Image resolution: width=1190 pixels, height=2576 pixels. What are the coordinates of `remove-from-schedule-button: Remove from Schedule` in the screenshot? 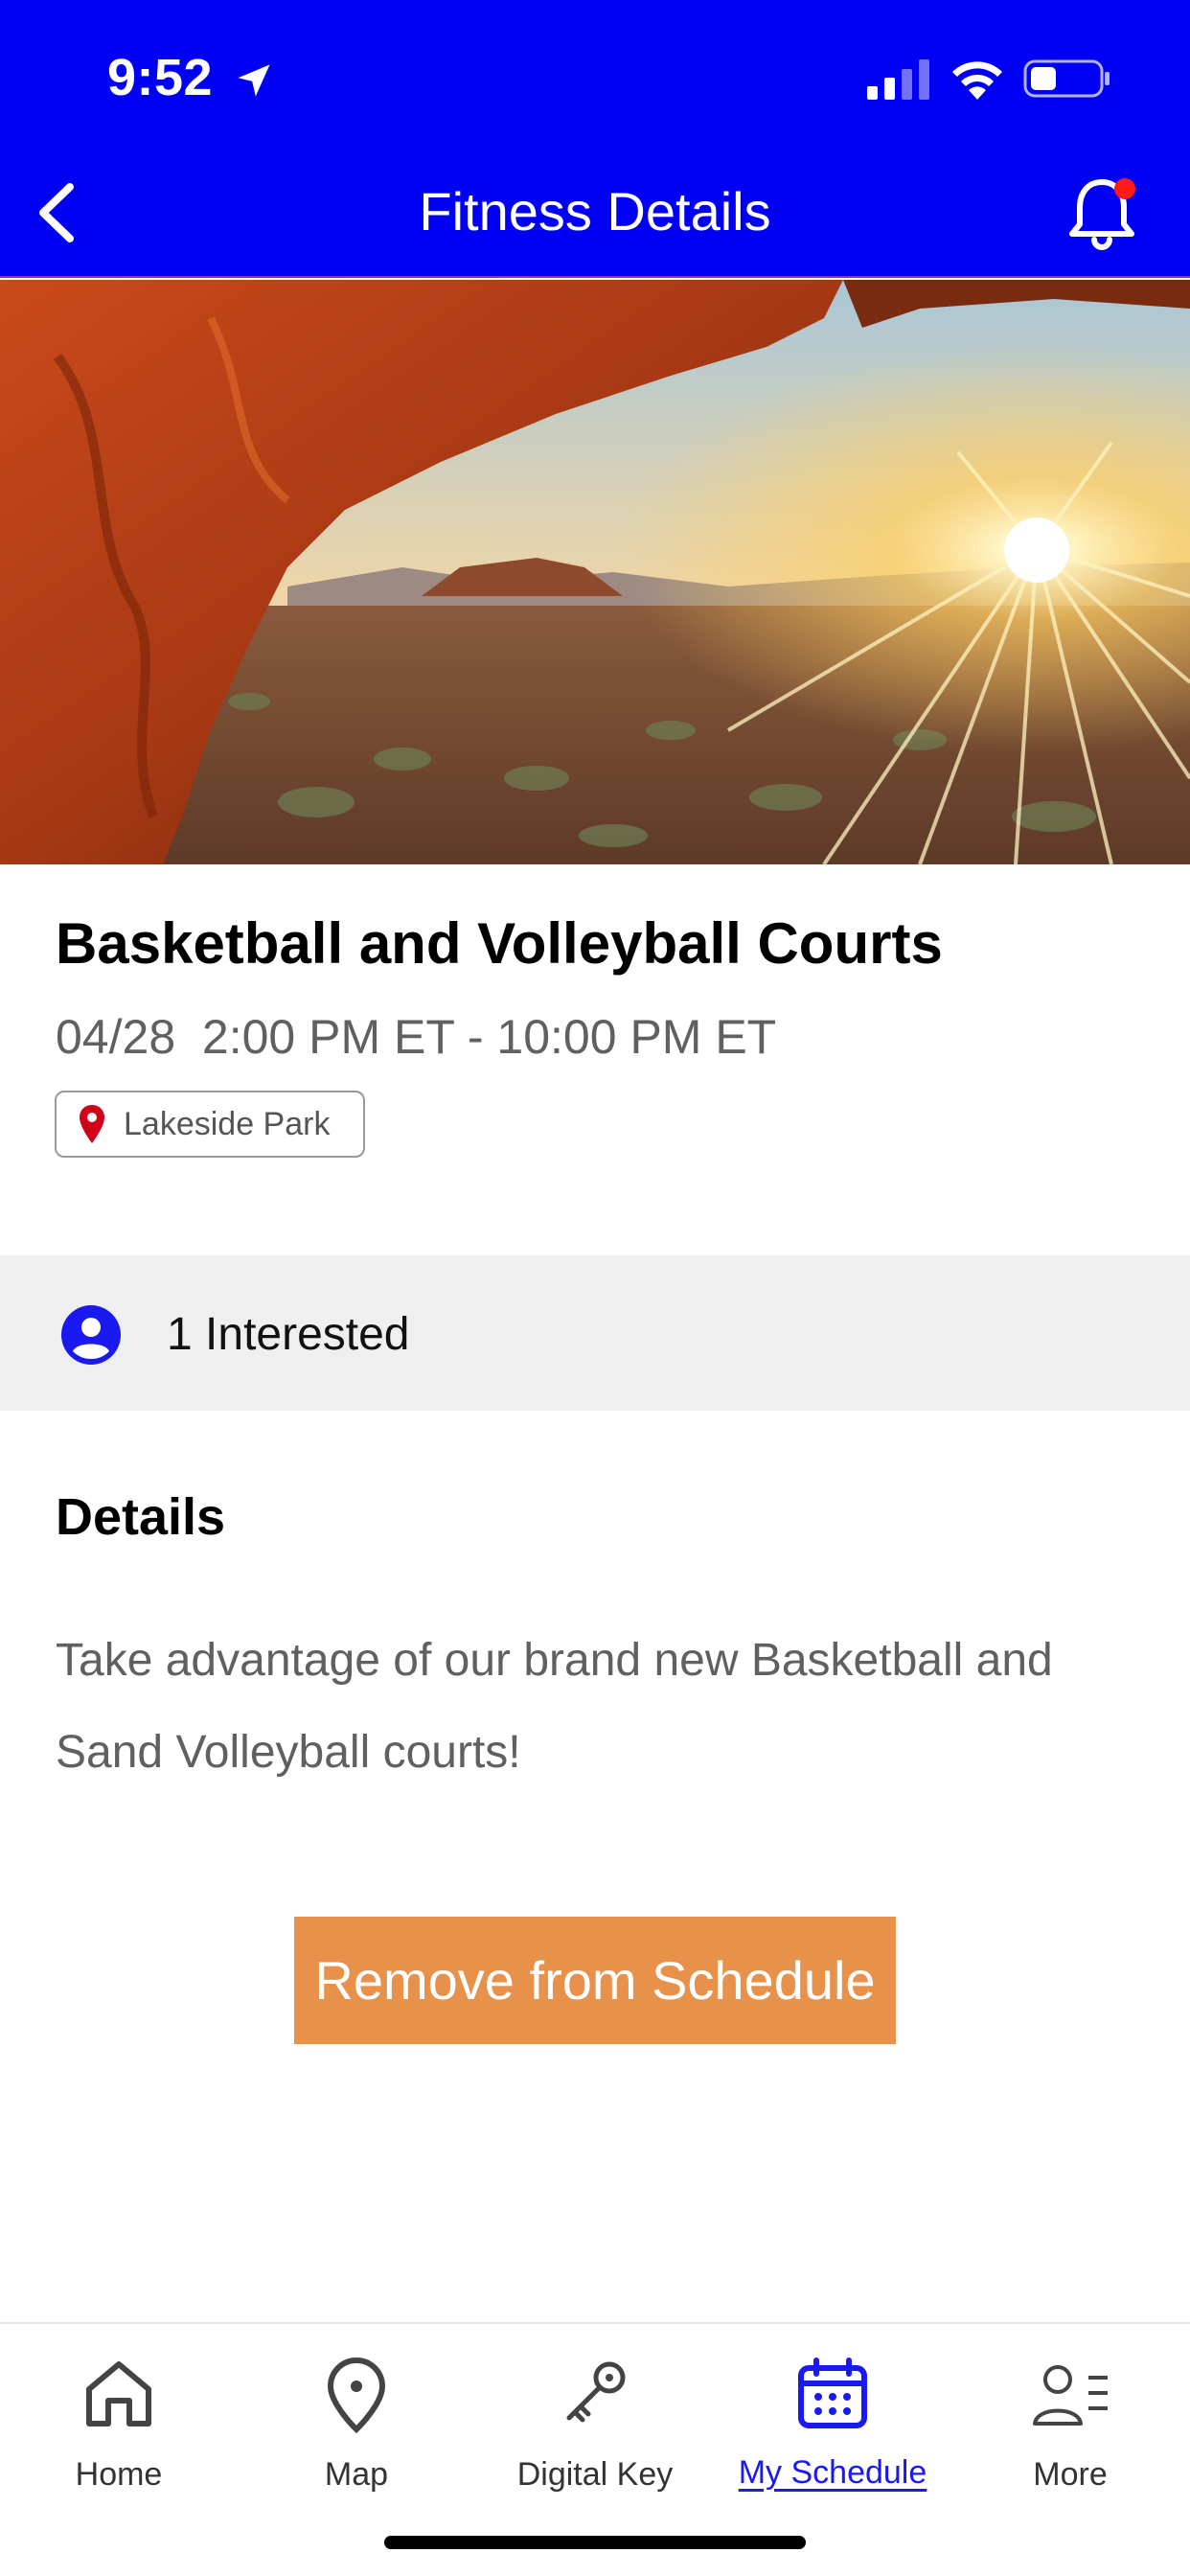 It's located at (595, 1981).